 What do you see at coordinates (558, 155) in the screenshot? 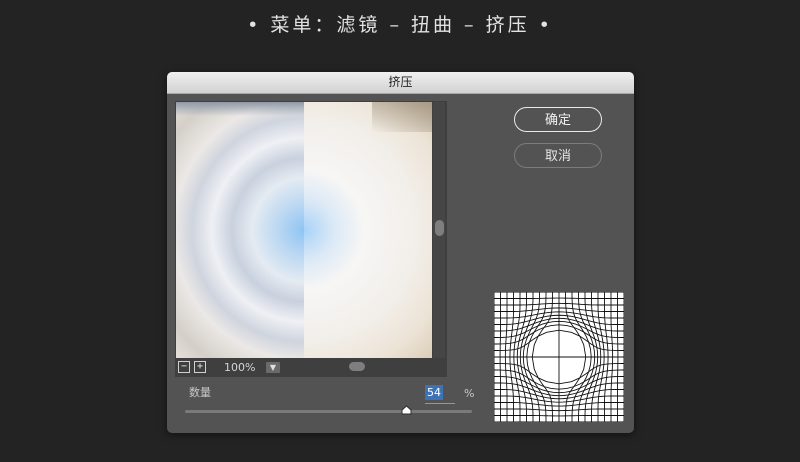
I see `cancel-button: 取消` at bounding box center [558, 155].